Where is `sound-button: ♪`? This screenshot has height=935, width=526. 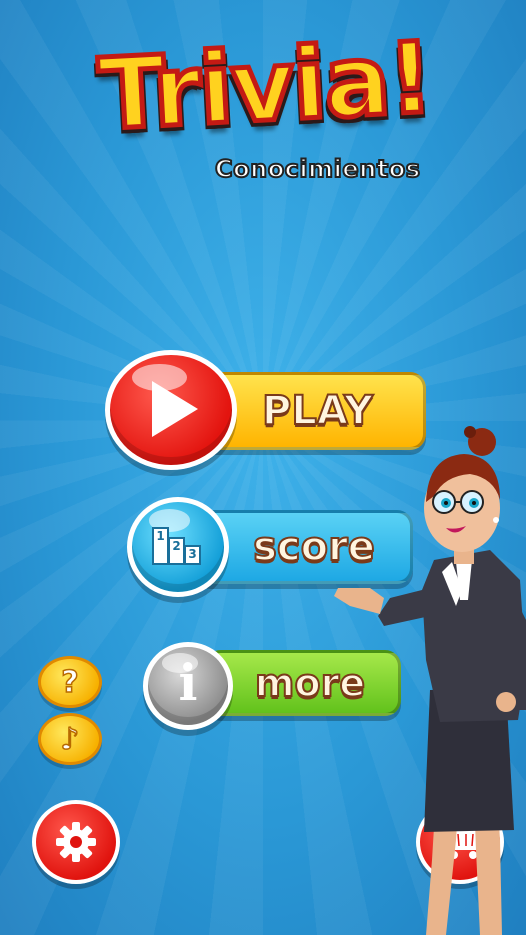
sound-button: ♪ is located at coordinates (70, 739).